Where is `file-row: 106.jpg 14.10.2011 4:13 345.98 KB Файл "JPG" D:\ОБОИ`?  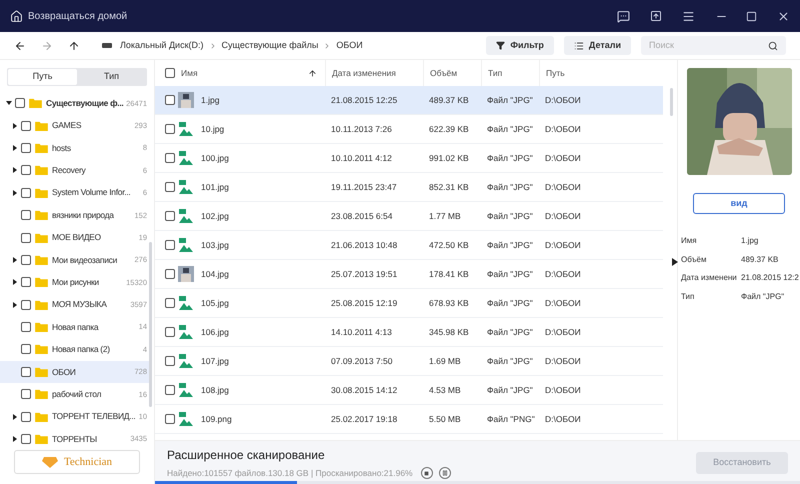
file-row: 106.jpg 14.10.2011 4:13 345.98 KB Файл "JPG" D:\ОБОИ is located at coordinates (409, 332).